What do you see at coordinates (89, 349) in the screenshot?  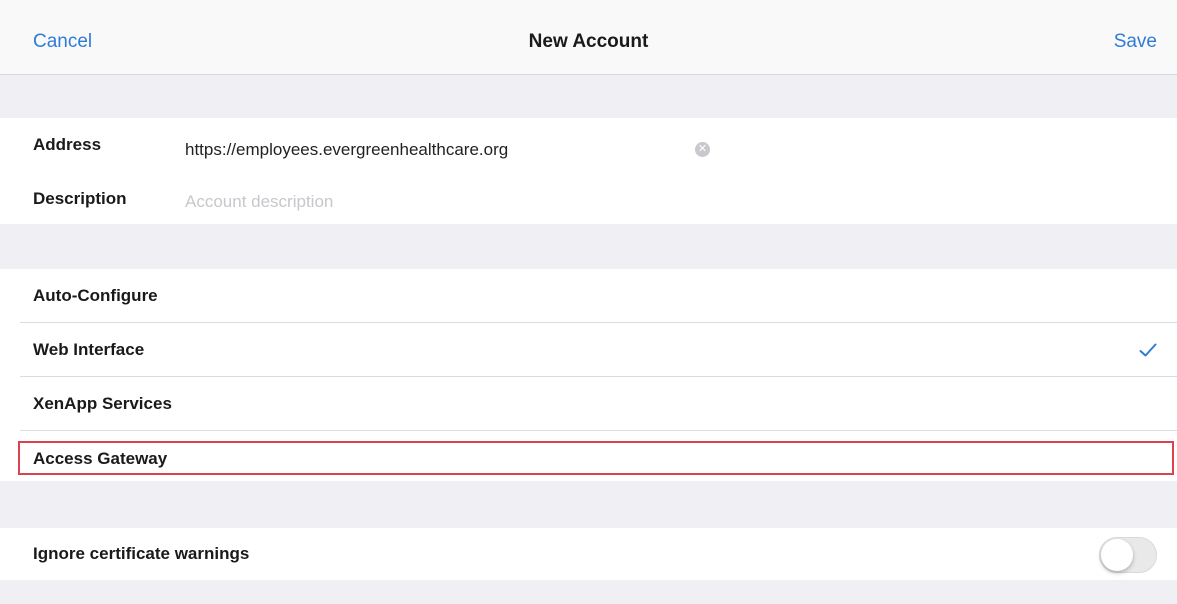 I see `option-label: Web Interface` at bounding box center [89, 349].